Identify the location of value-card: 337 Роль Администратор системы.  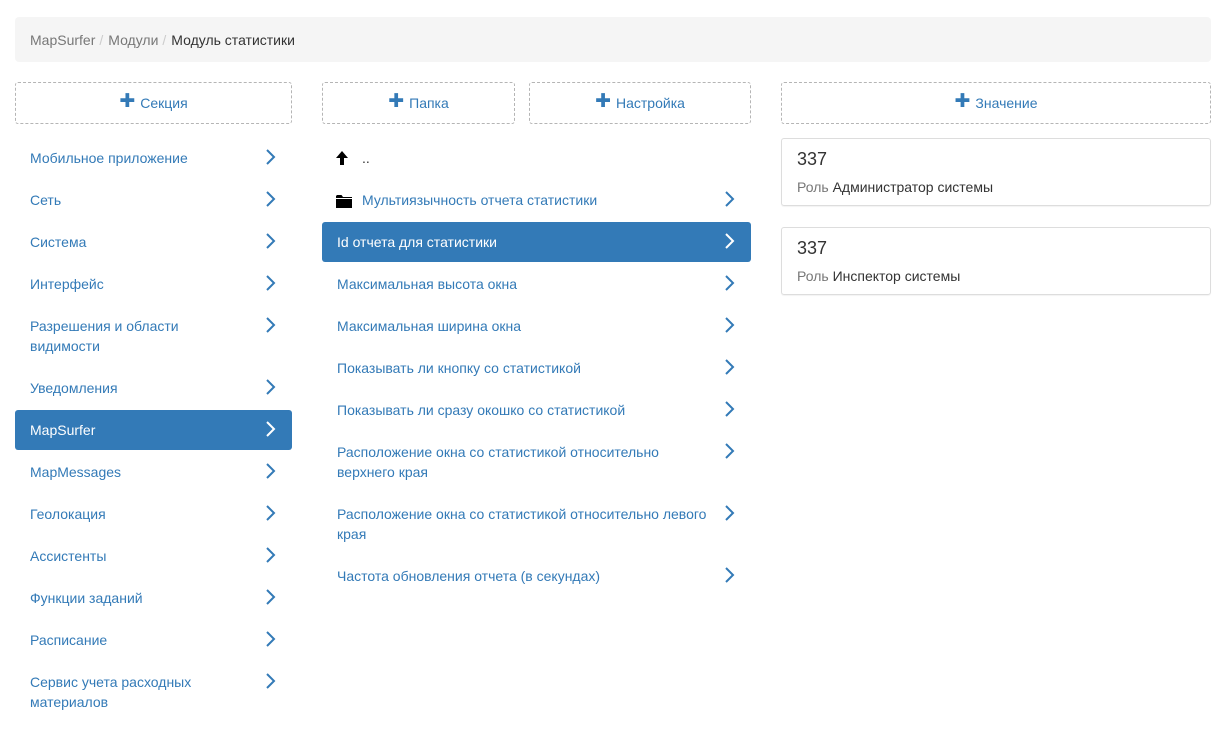
(996, 172).